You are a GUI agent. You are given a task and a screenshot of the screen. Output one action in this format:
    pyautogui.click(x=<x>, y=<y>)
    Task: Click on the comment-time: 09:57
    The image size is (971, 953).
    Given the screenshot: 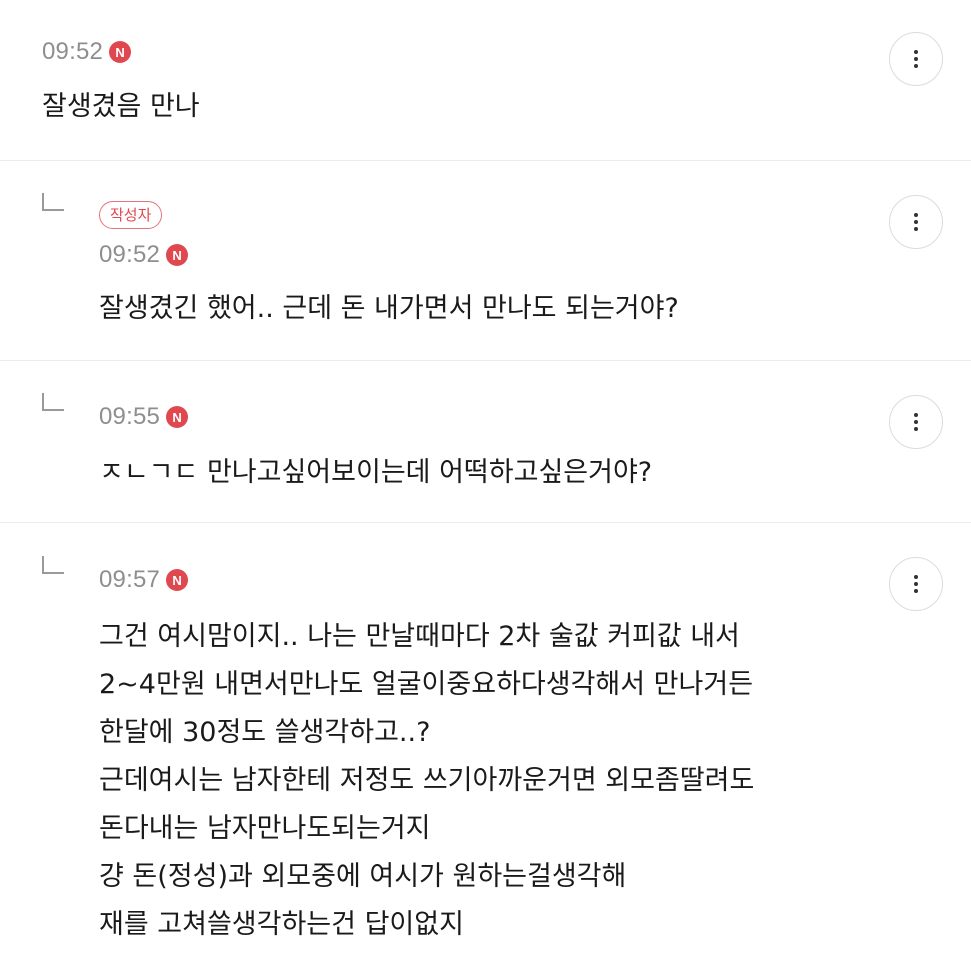 What is the action you would take?
    pyautogui.click(x=130, y=579)
    